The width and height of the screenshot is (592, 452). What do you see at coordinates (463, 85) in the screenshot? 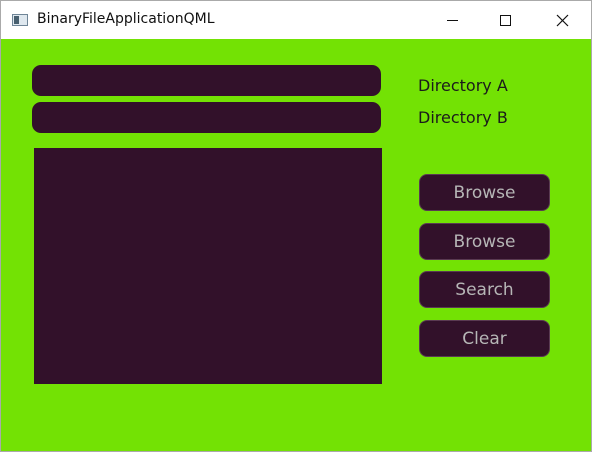
I see `directory-a-label: Directory A` at bounding box center [463, 85].